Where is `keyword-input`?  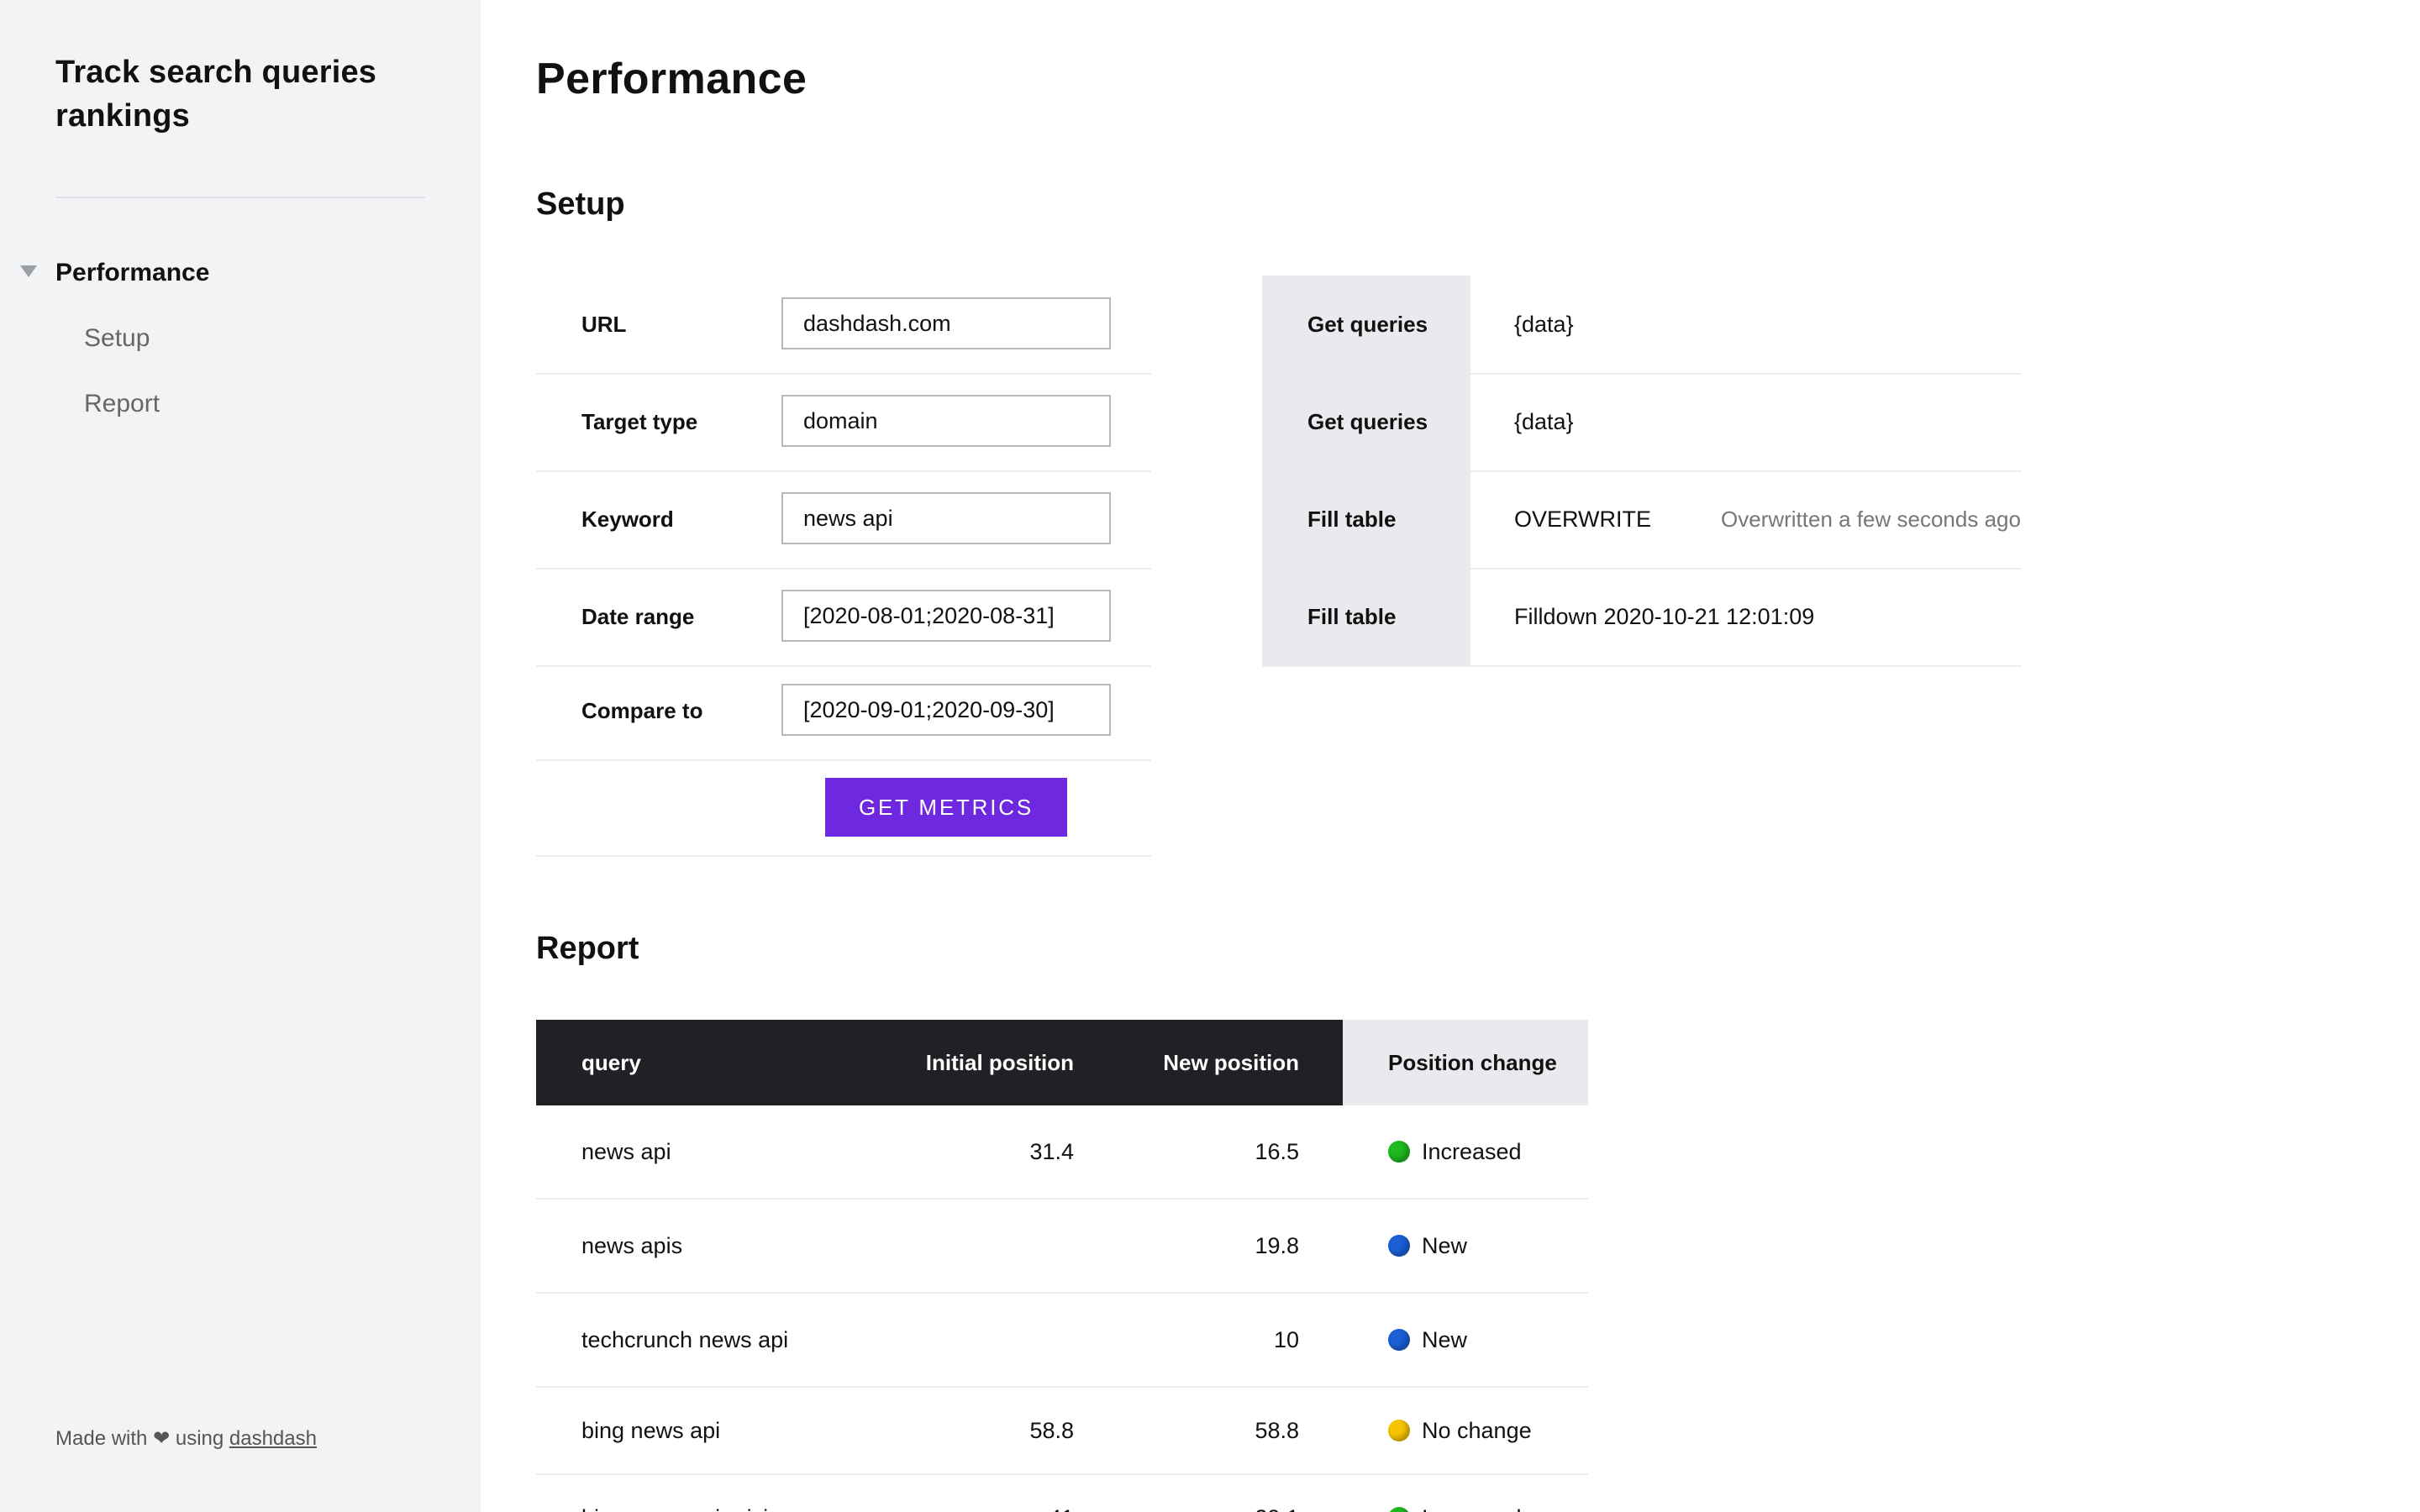
keyword-input is located at coordinates (946, 518).